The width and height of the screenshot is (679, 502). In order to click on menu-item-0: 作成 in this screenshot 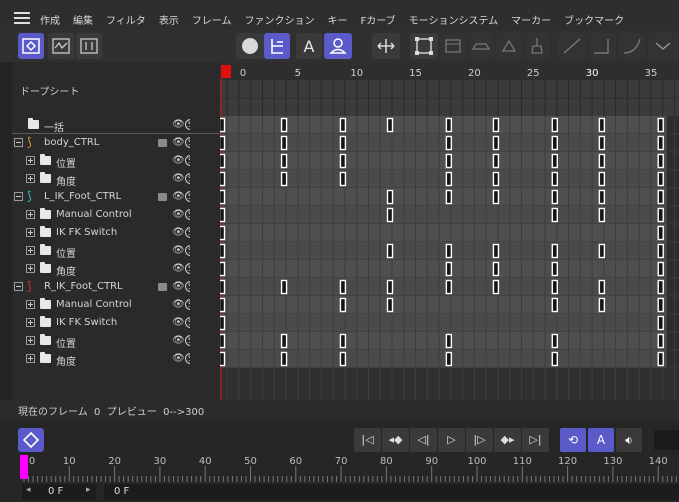, I will do `click(50, 19)`.